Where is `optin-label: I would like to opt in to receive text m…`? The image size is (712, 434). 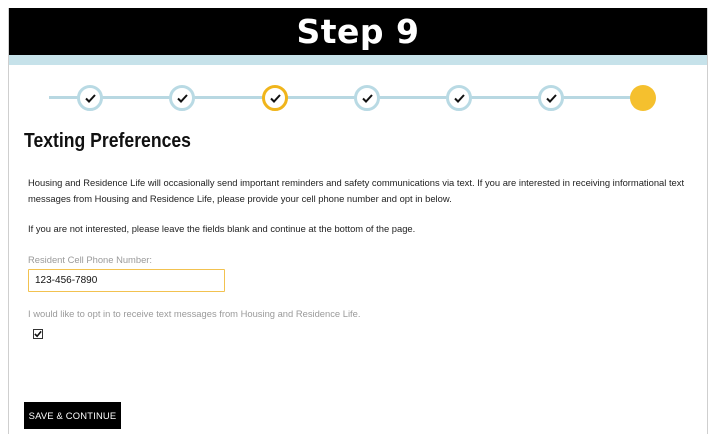
optin-label: I would like to opt in to receive text m… is located at coordinates (194, 313).